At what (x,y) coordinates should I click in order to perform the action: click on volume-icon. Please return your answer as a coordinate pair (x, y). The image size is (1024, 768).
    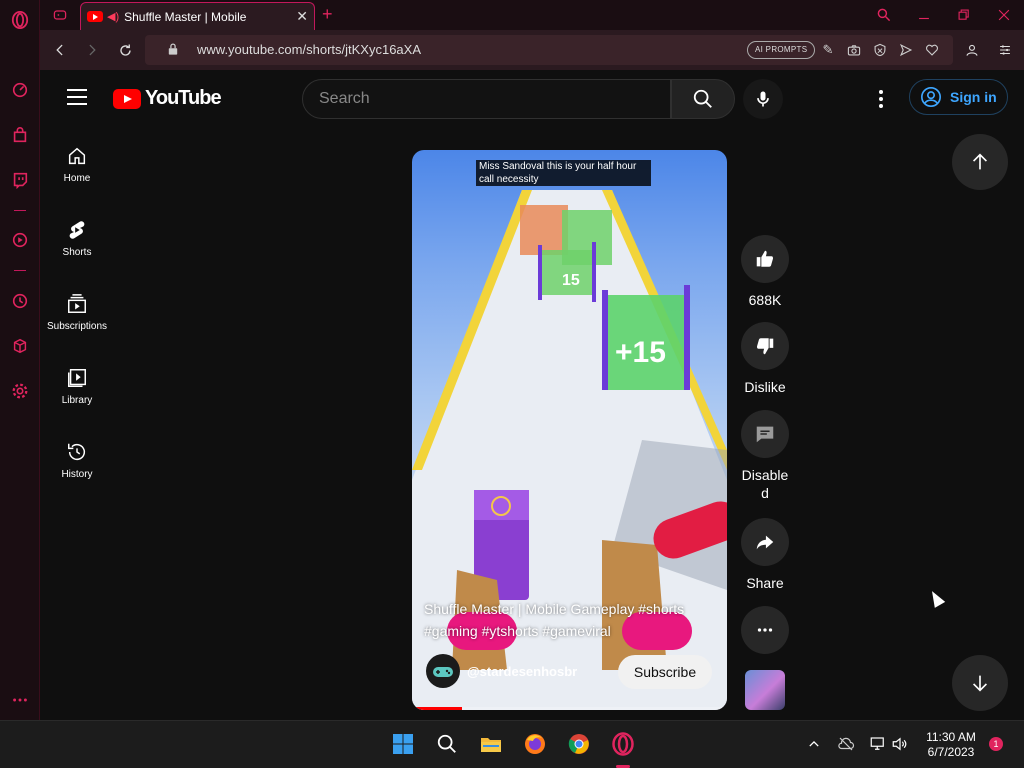
    Looking at the image, I should click on (900, 744).